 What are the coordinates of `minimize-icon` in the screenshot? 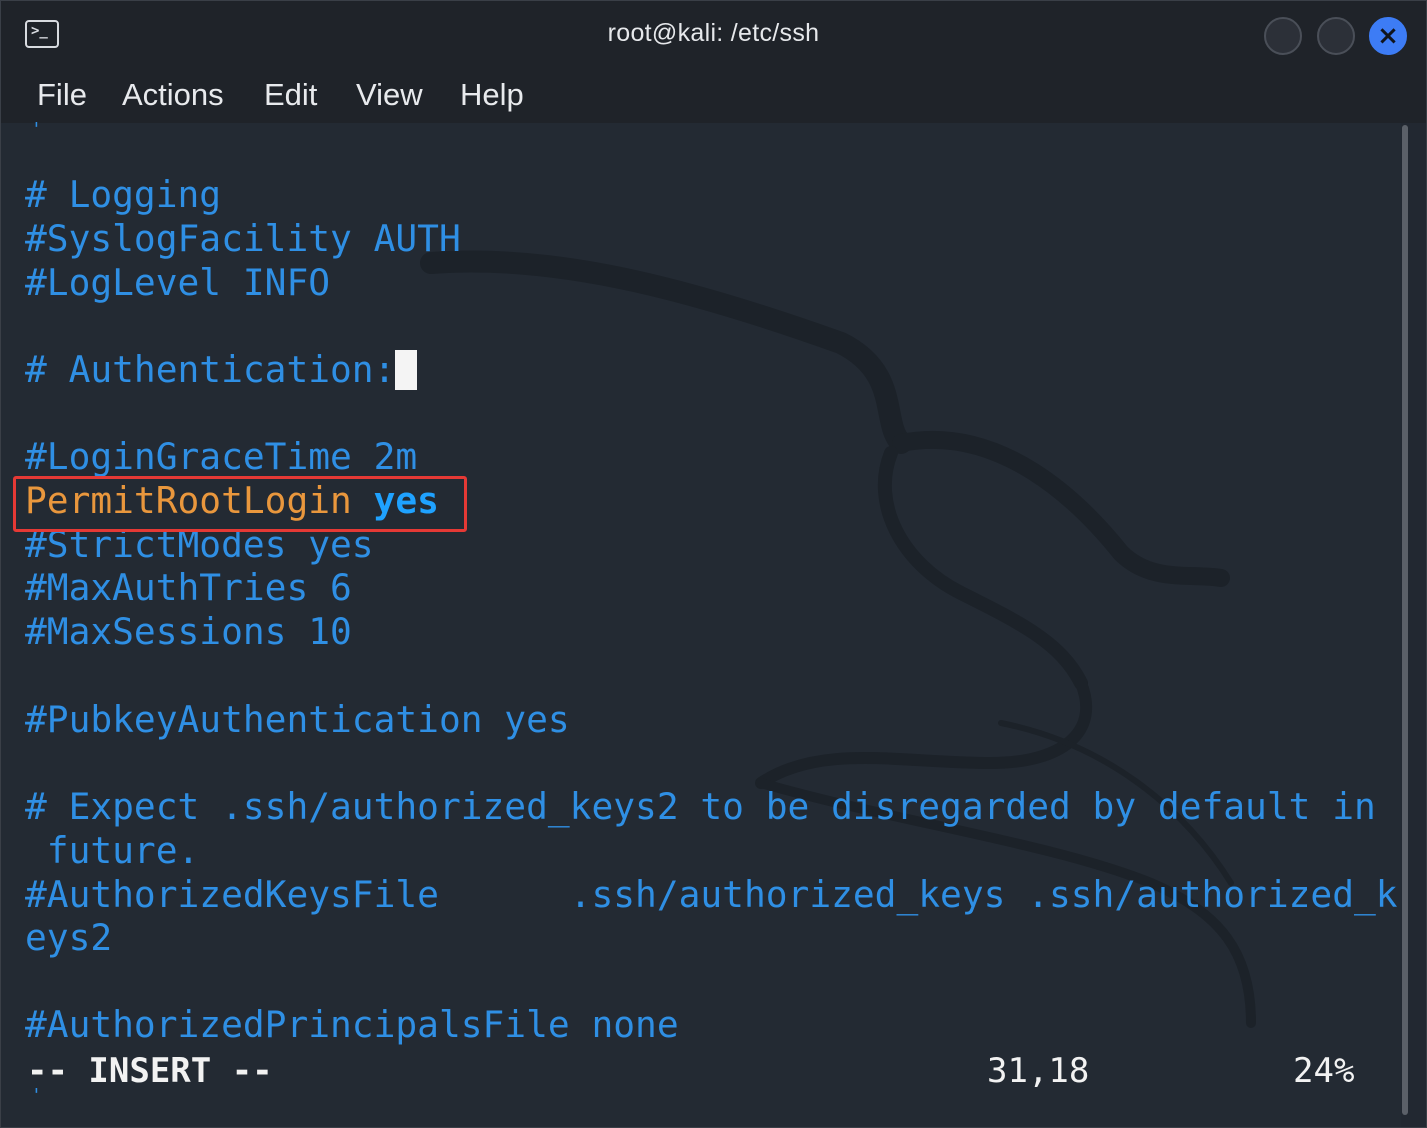 It's located at (1283, 36).